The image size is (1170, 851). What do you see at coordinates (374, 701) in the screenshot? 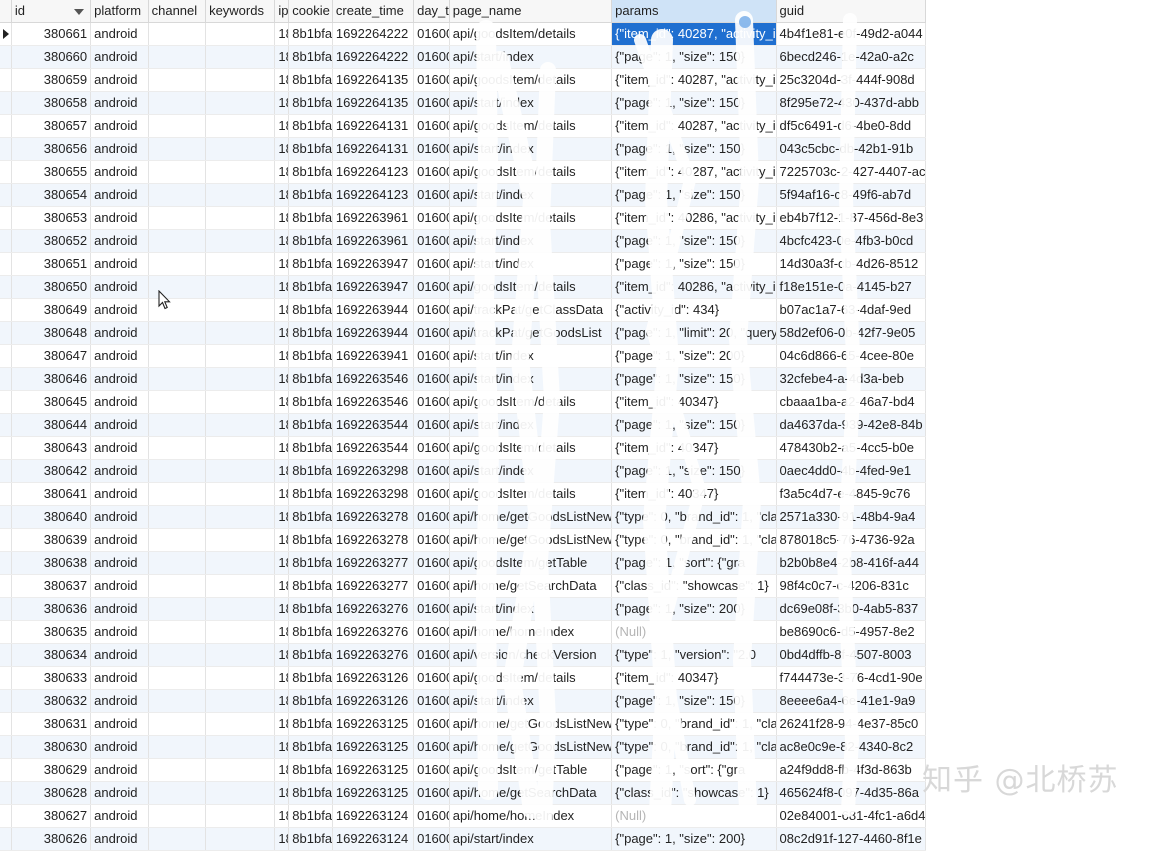
I see `cell-create-time: 1692263126` at bounding box center [374, 701].